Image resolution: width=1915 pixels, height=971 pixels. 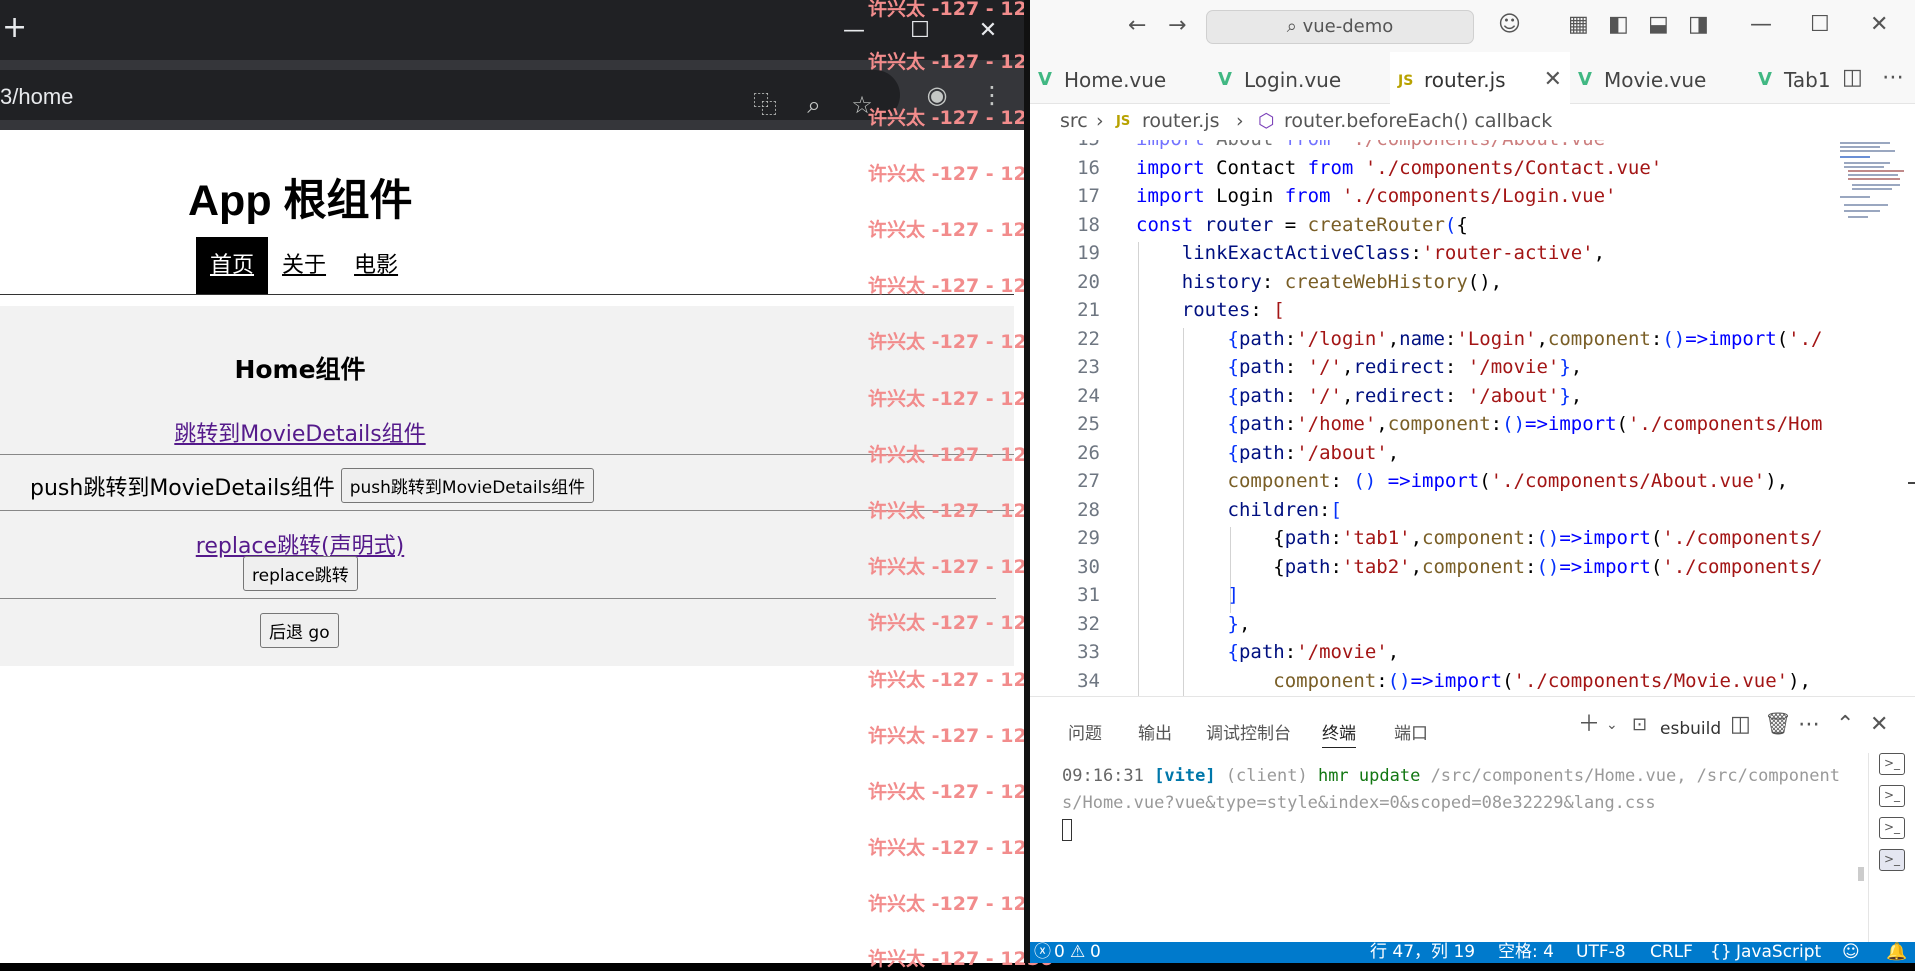 I want to click on breadcrumb-src: src, so click(x=1074, y=121).